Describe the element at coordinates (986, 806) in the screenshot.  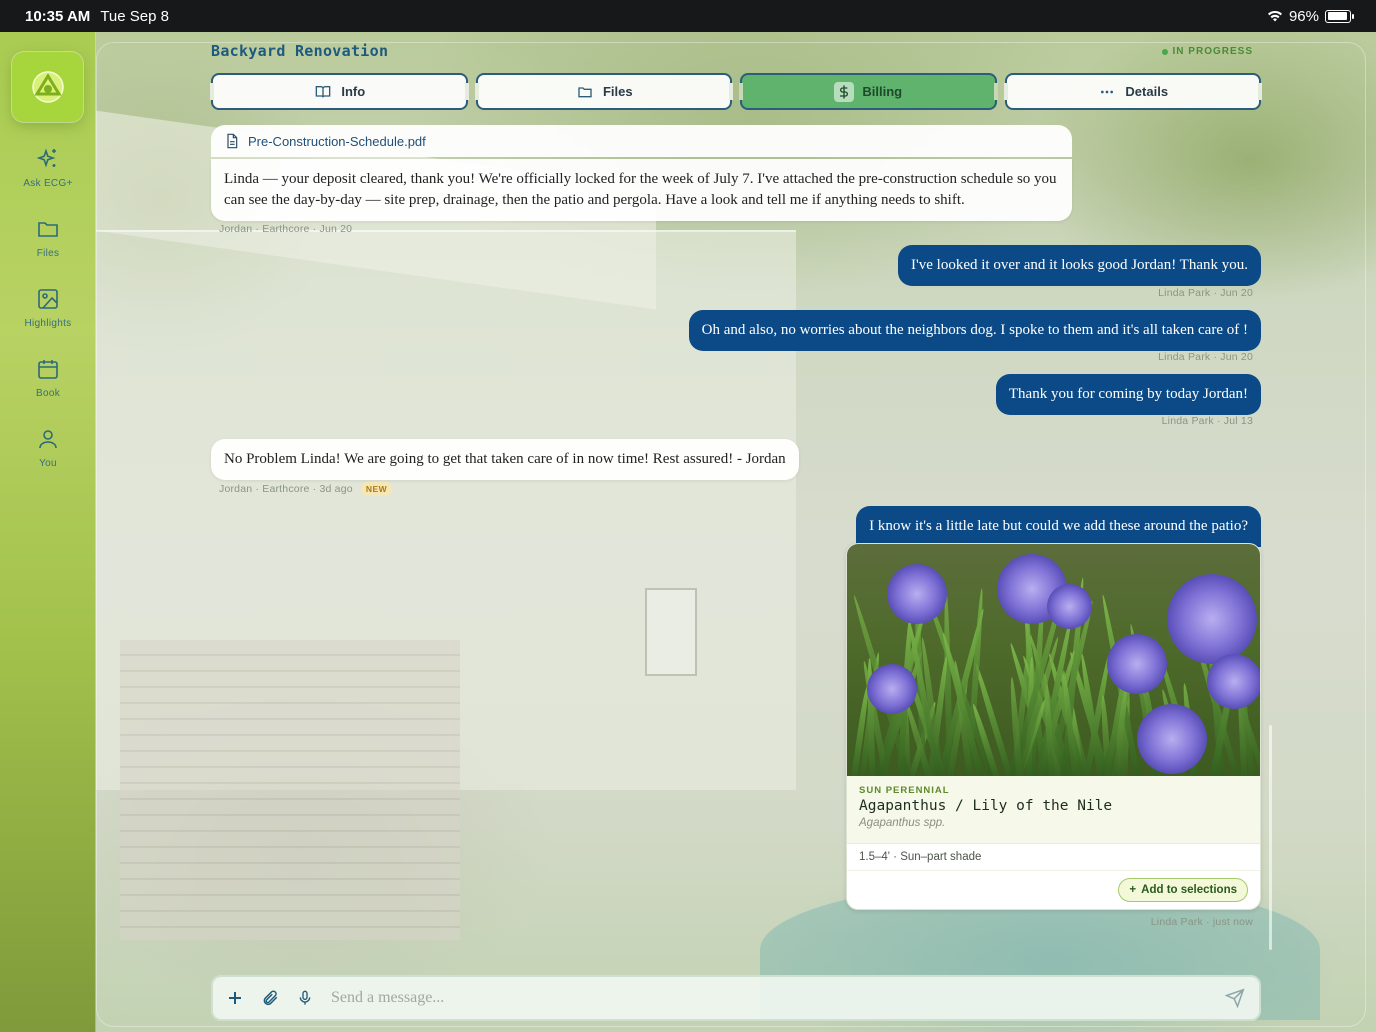
I see `plant-name: Agapanthus / Lily of the Nile` at that location.